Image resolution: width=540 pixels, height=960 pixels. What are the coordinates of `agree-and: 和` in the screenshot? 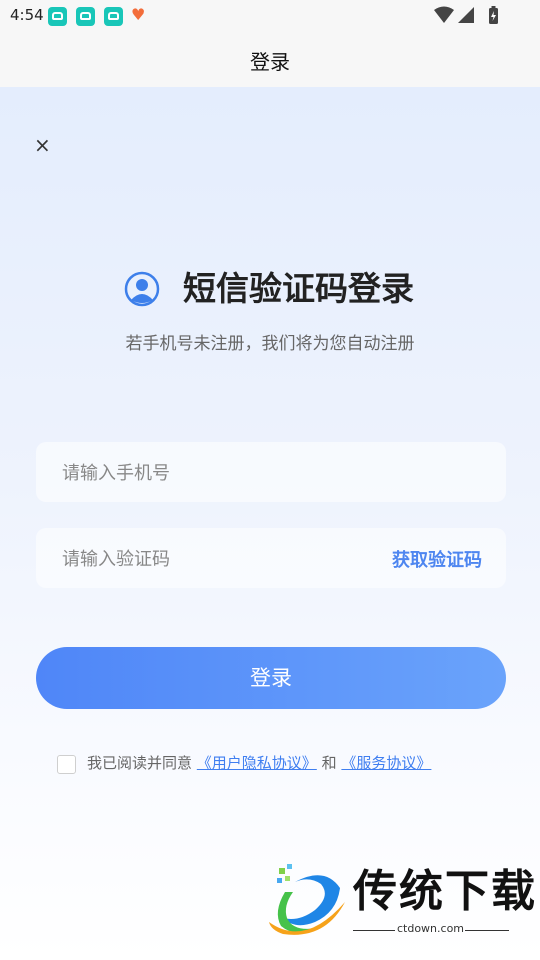 It's located at (329, 763).